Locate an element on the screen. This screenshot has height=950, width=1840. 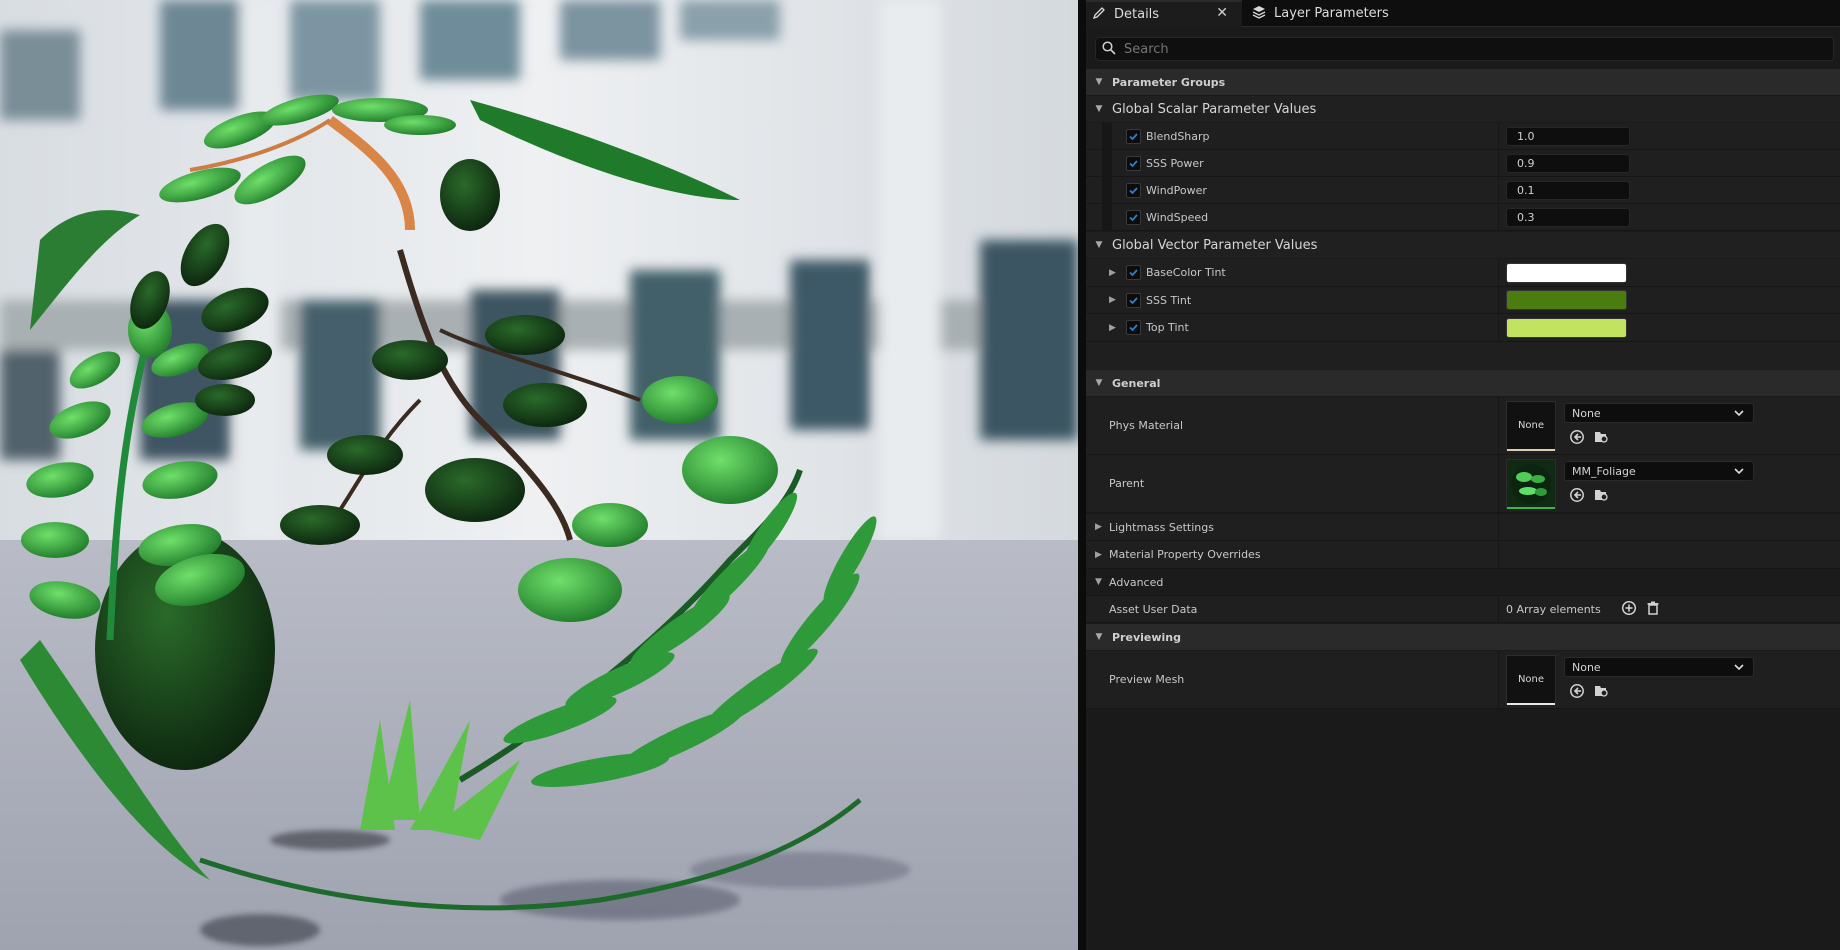
param-name: BlendSharp is located at coordinates (1178, 136).